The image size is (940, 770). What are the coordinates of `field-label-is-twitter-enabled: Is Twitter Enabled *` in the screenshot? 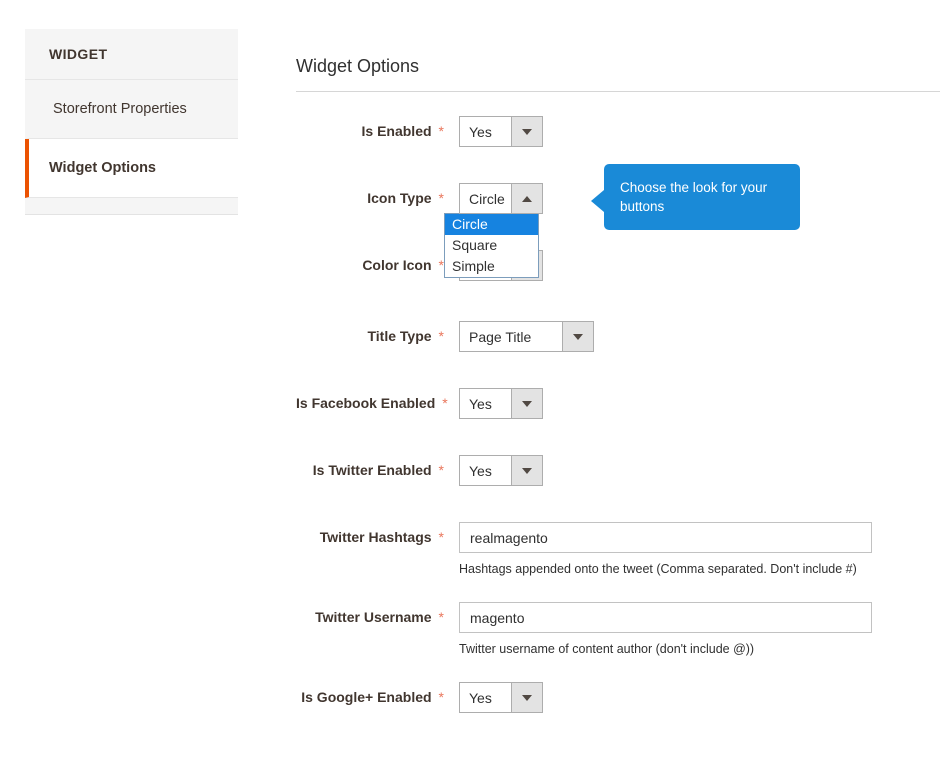 It's located at (370, 466).